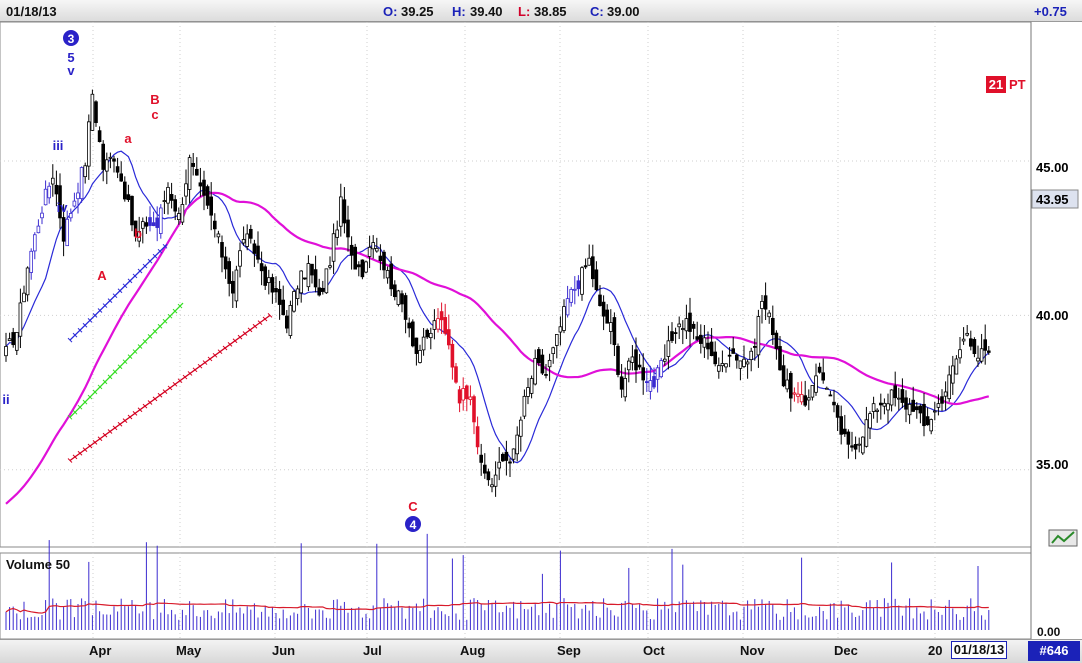 Image resolution: width=1082 pixels, height=663 pixels. I want to click on month-sep: Sep, so click(569, 650).